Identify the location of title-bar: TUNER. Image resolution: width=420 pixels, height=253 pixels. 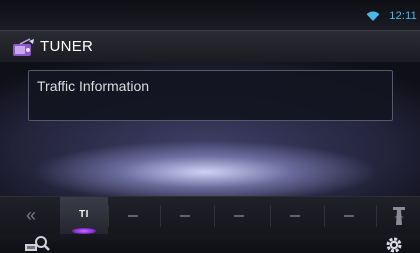
(210, 46).